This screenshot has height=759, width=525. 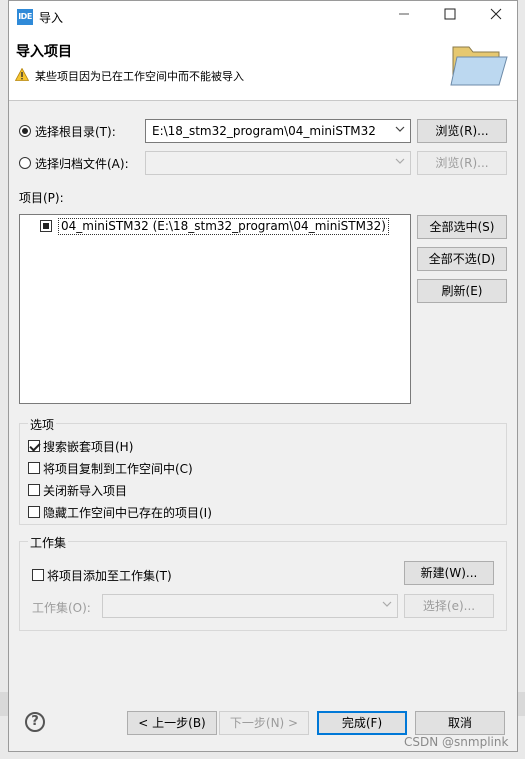 I want to click on window-title: 导入, so click(x=51, y=18).